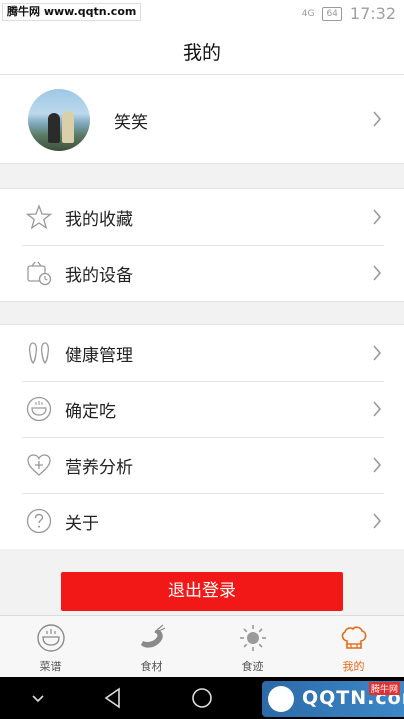 Image resolution: width=404 pixels, height=719 pixels. I want to click on tab-bar: 菜谱 食材 食迹 我的, so click(202, 646).